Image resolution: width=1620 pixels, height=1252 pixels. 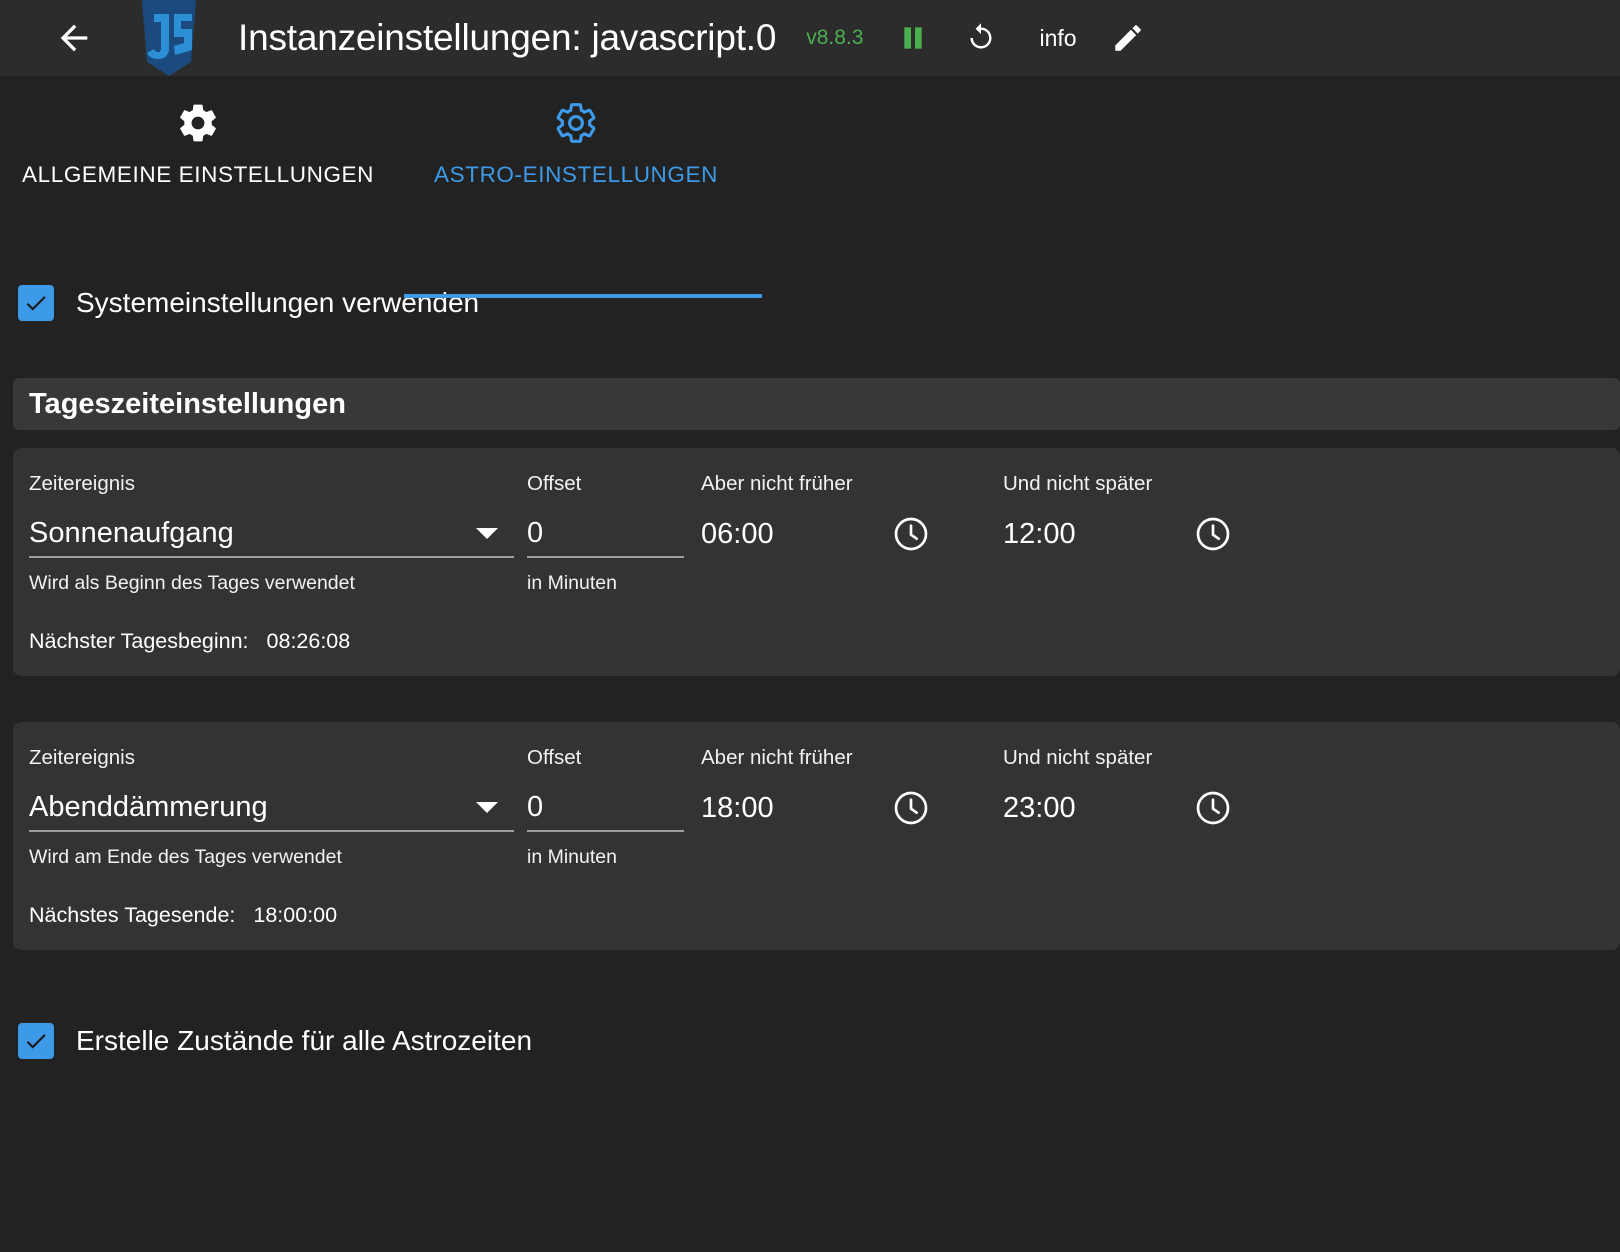 I want to click on create-states-checkbox, so click(x=36, y=1041).